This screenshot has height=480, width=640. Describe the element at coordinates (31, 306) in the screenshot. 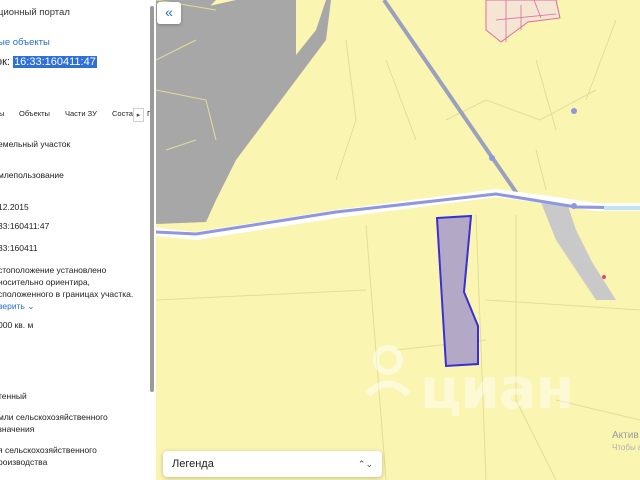

I see `chevron-down-icon: ⌄` at that location.